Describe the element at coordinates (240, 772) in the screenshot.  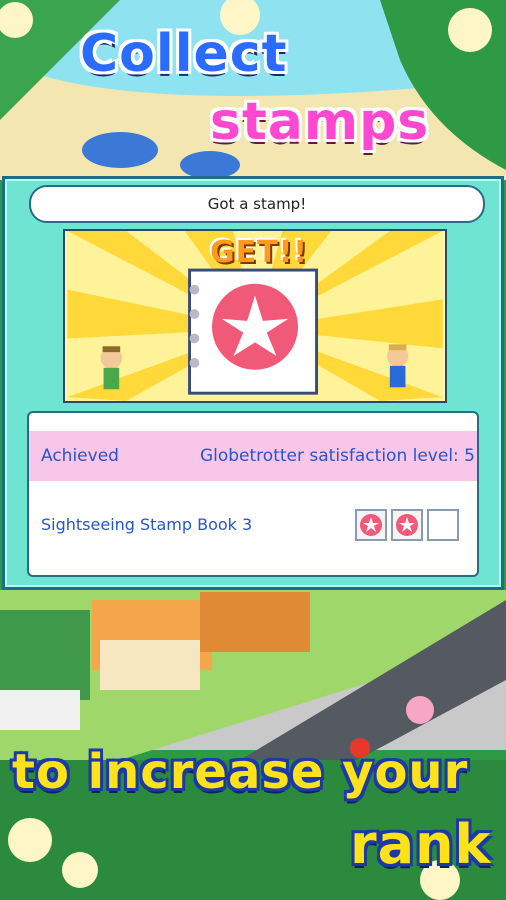
I see `headline-increase: to increase your` at that location.